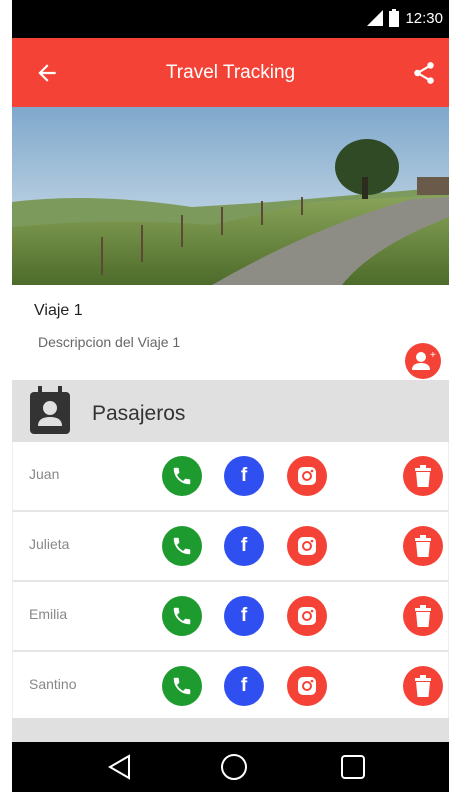  Describe the element at coordinates (230, 411) in the screenshot. I see `passengers-section-header: Pasajeros` at that location.